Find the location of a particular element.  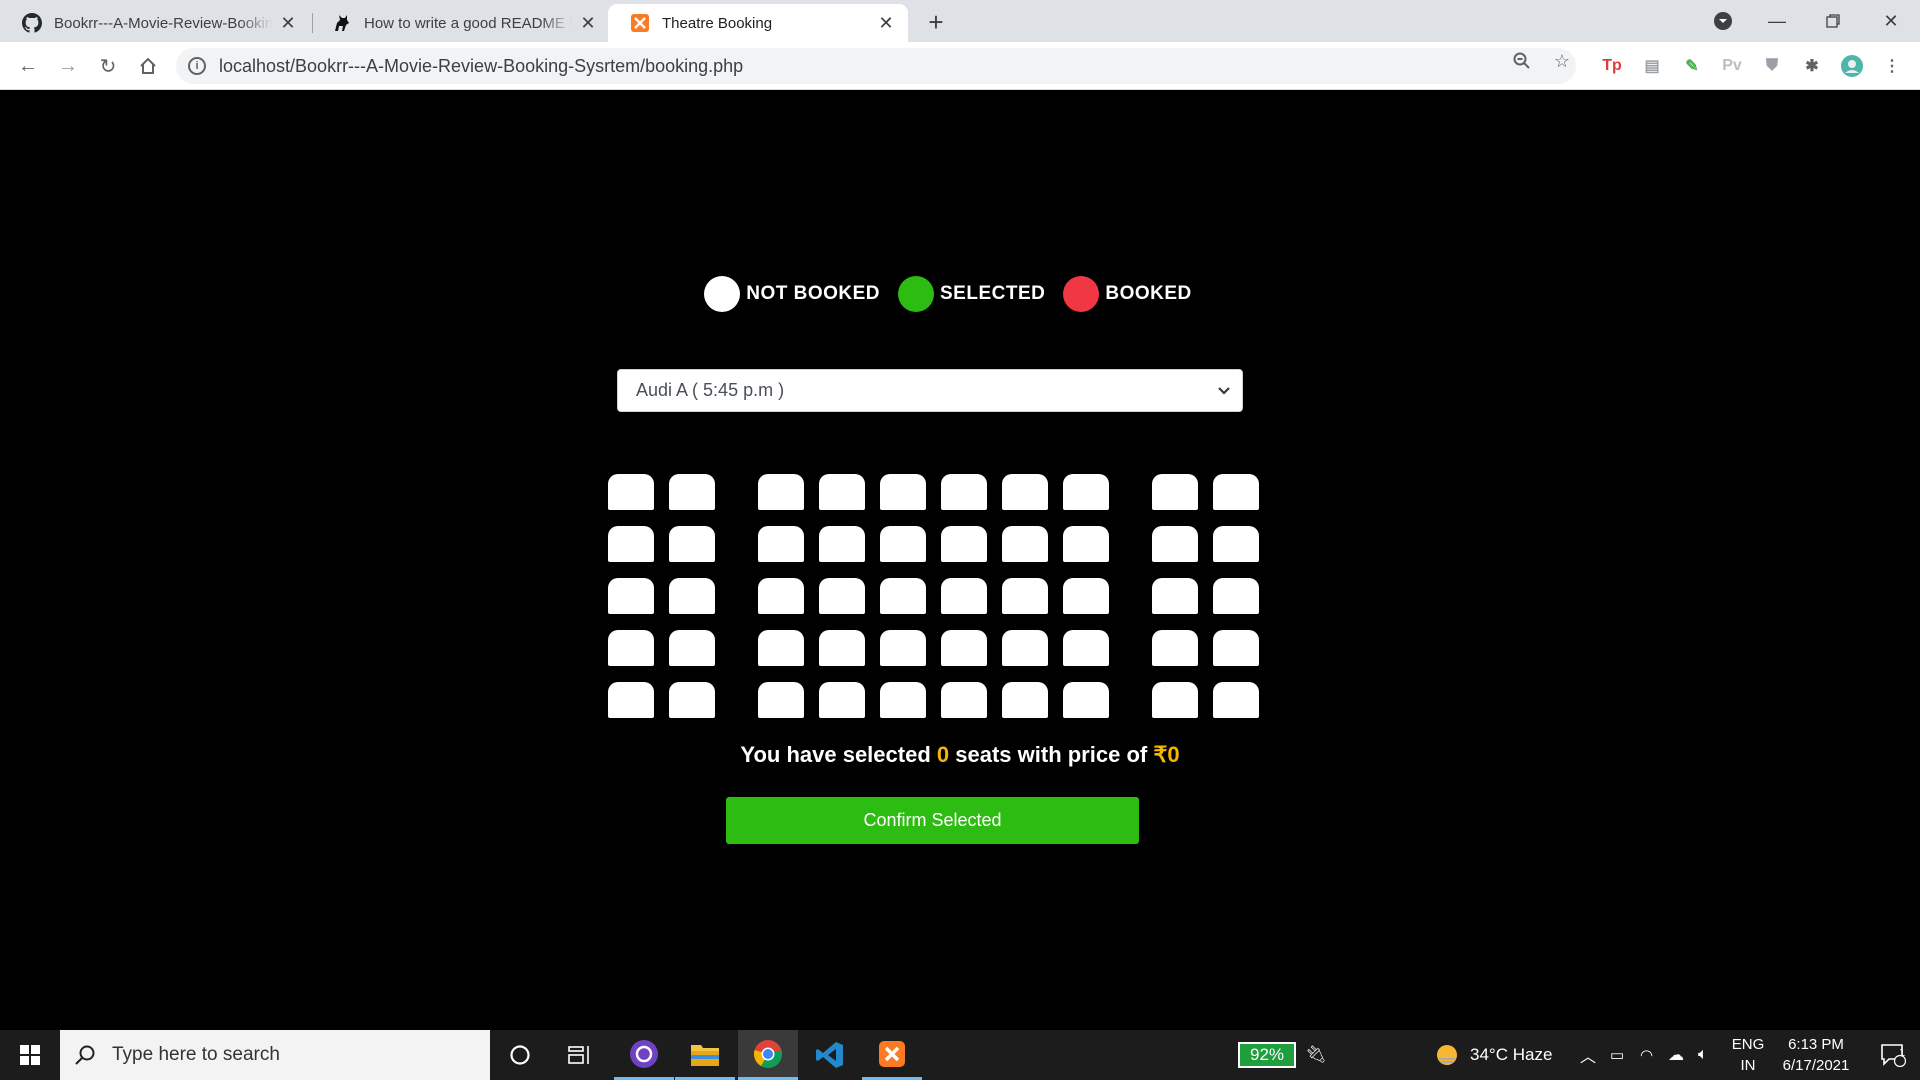

site-info-icon: i is located at coordinates (197, 66).